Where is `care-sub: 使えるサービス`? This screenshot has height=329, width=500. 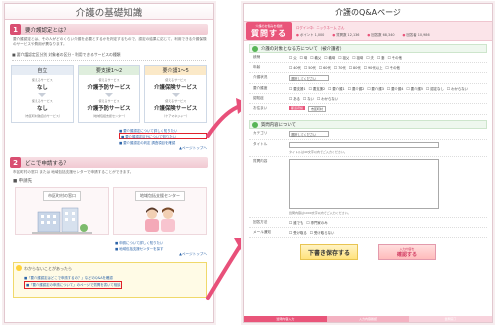
care-sub: 使えるサービス is located at coordinates (42, 80).